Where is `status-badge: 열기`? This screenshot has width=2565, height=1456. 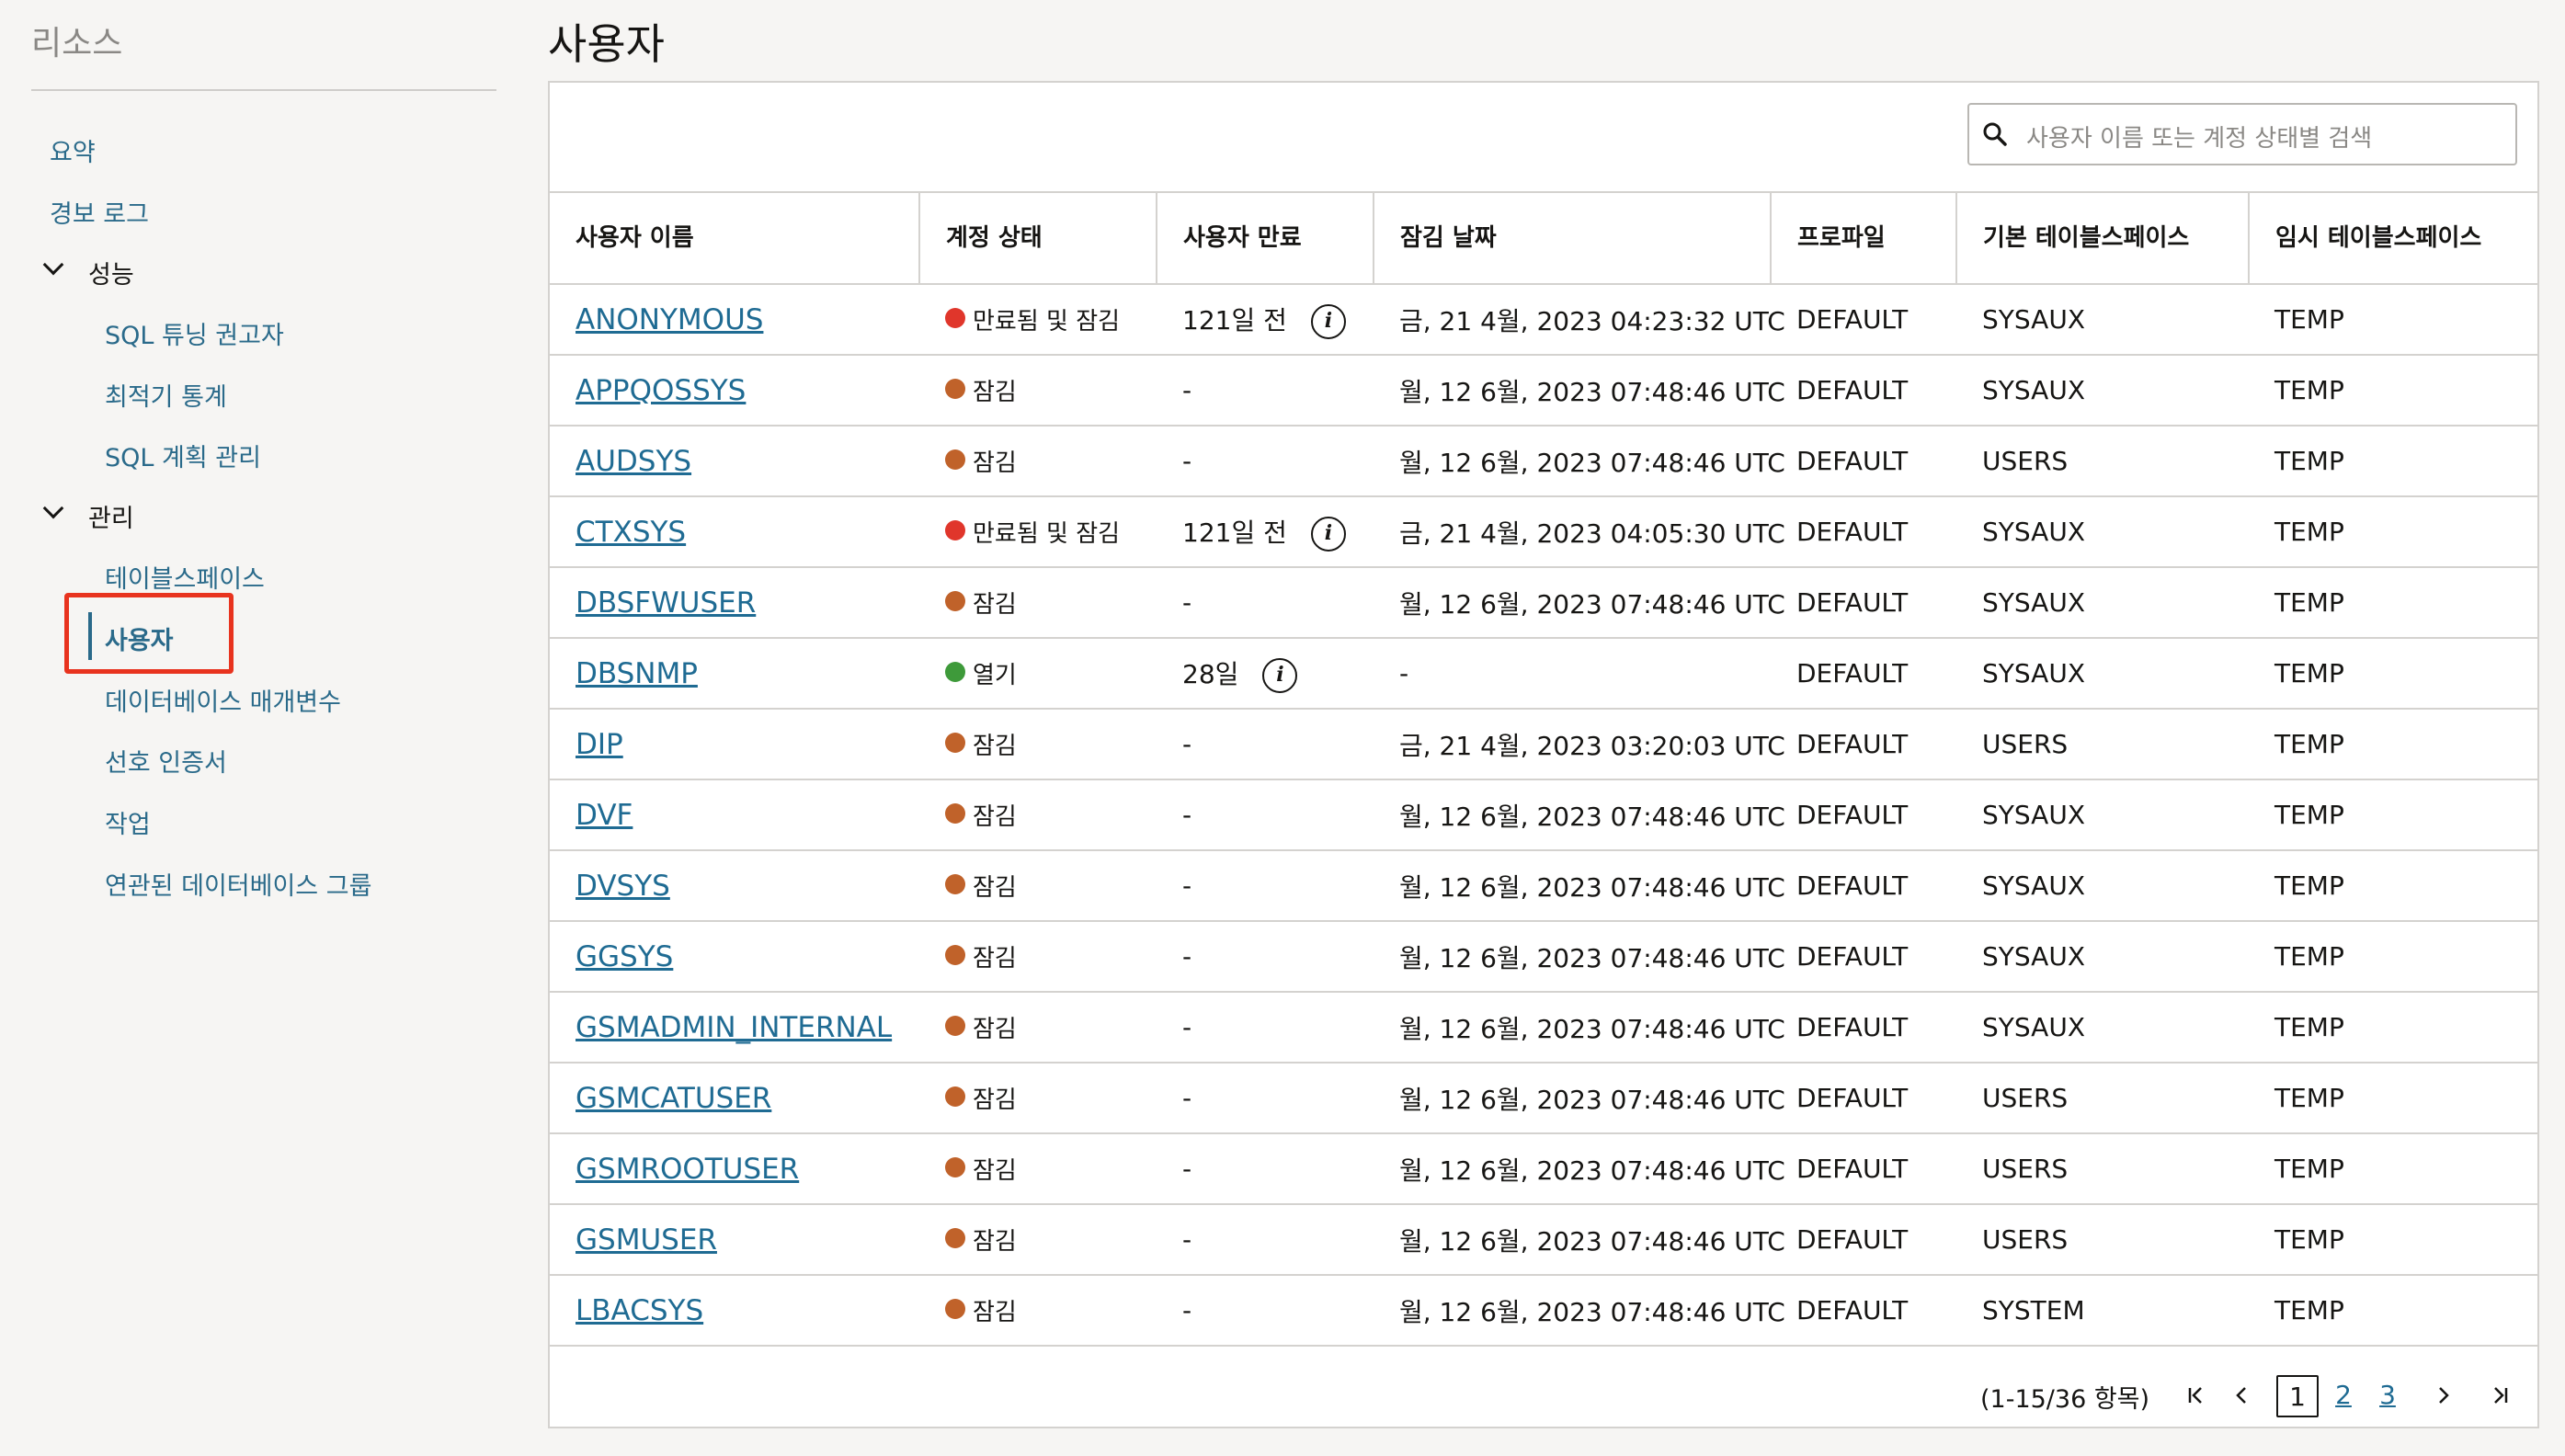
status-badge: 열기 is located at coordinates (995, 675).